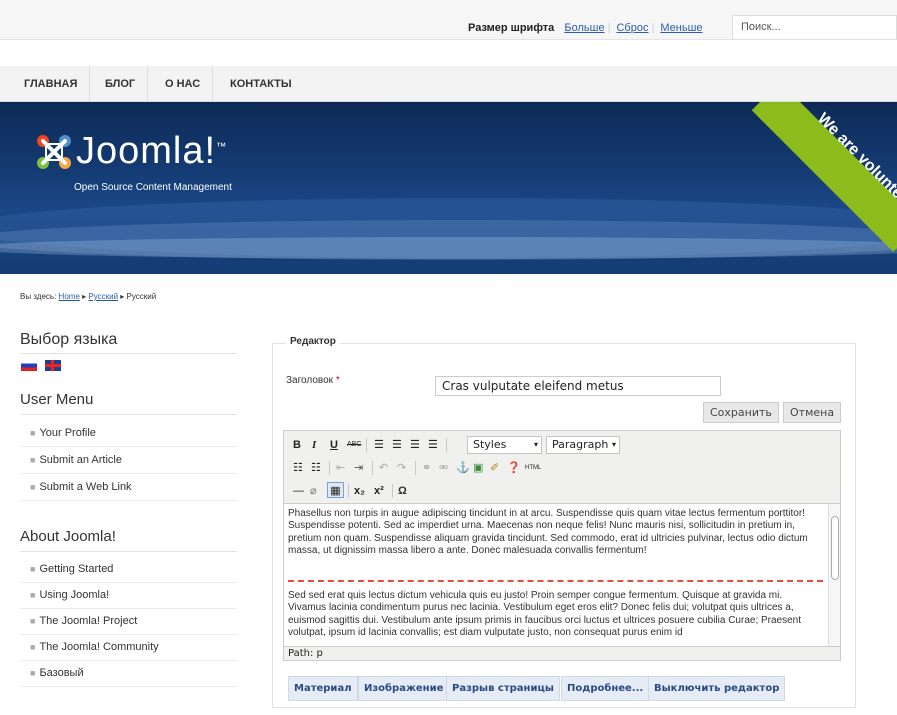 The width and height of the screenshot is (897, 715). What do you see at coordinates (415, 445) in the screenshot?
I see `align-right-icon: ☰` at bounding box center [415, 445].